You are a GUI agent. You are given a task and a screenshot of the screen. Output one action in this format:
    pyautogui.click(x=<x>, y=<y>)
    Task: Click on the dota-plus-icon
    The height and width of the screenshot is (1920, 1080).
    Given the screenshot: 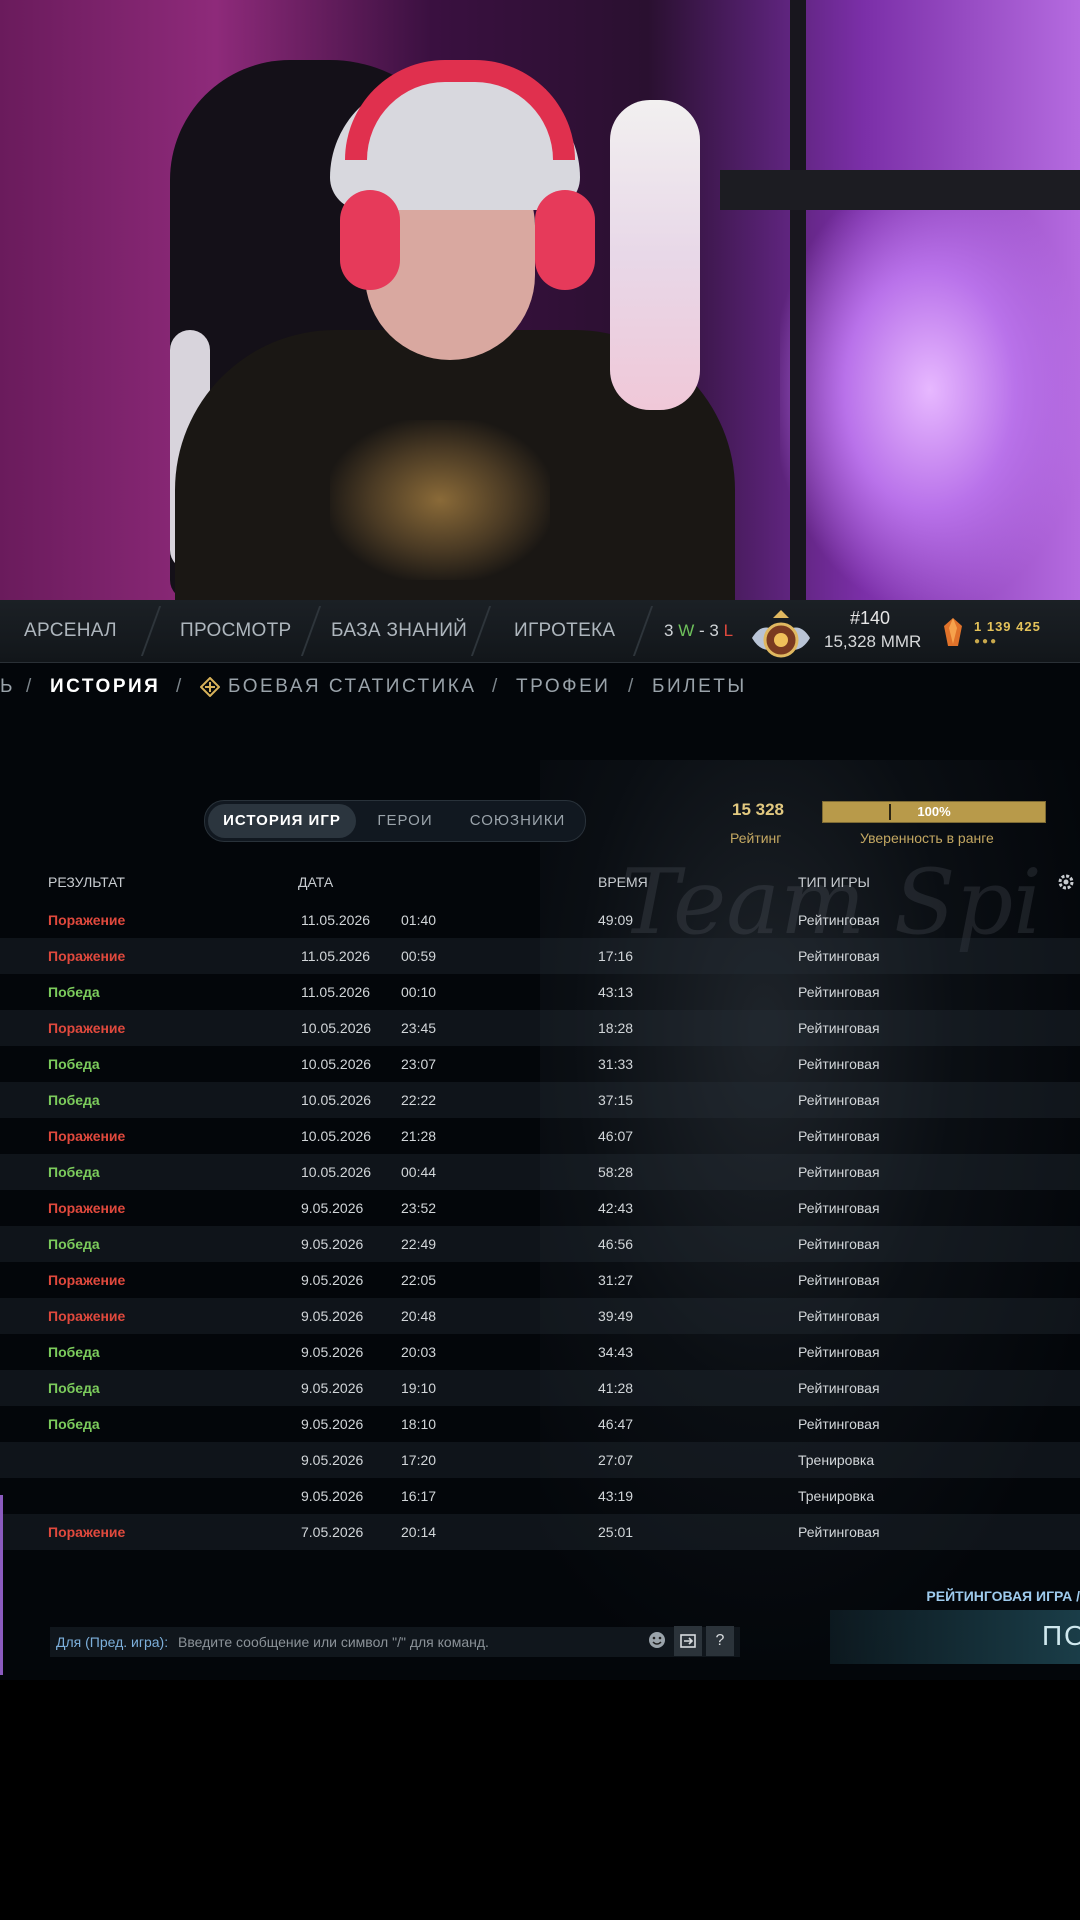 What is the action you would take?
    pyautogui.click(x=210, y=687)
    